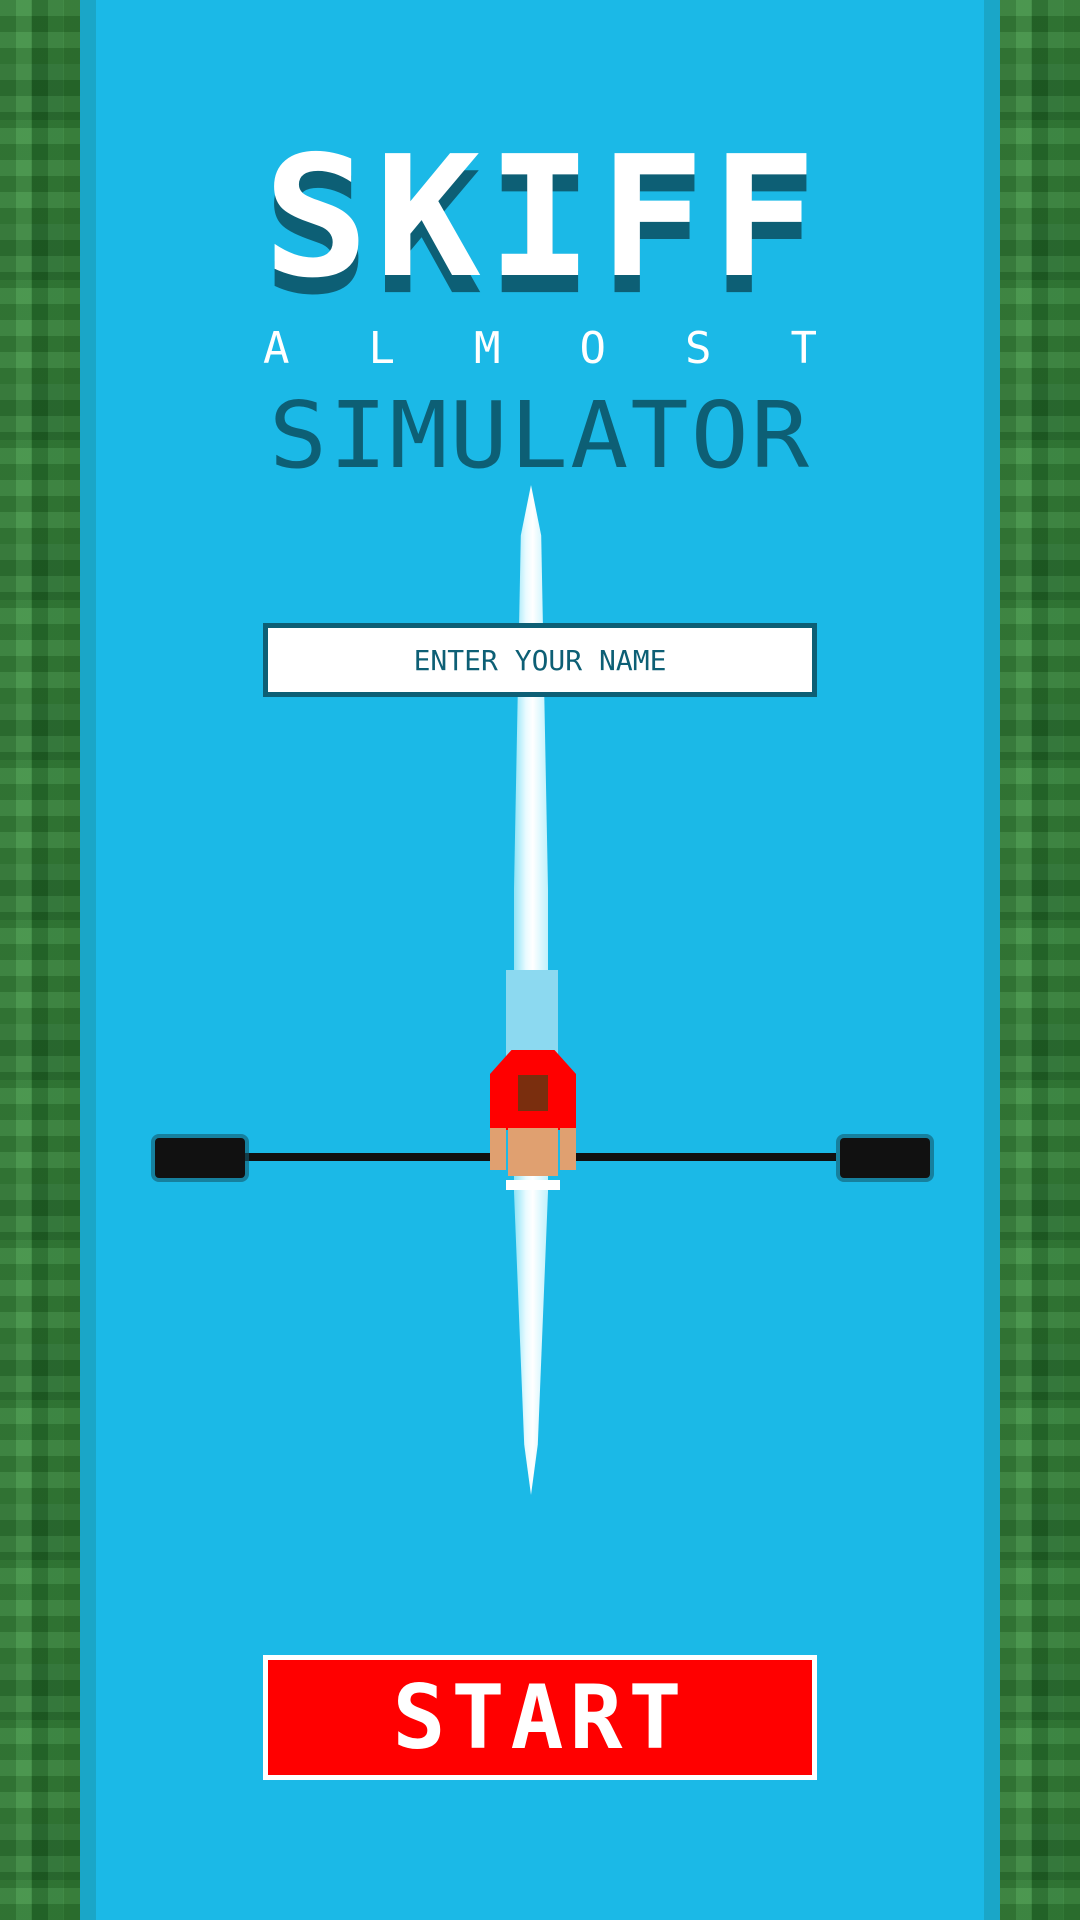 The width and height of the screenshot is (1080, 1920). Describe the element at coordinates (533, 1093) in the screenshot. I see `rower-head` at that location.